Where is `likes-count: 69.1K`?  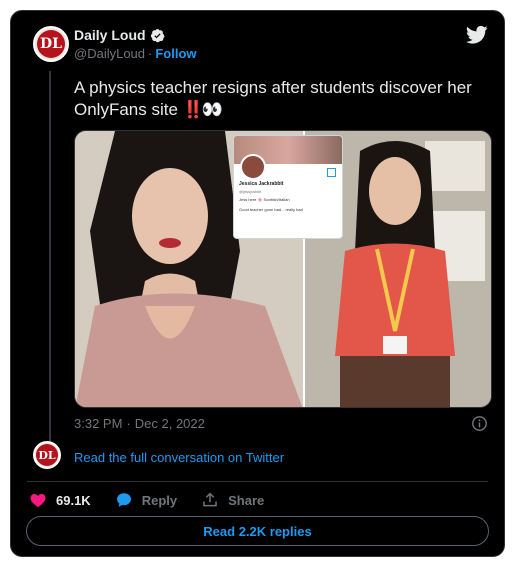
likes-count: 69.1K is located at coordinates (73, 500).